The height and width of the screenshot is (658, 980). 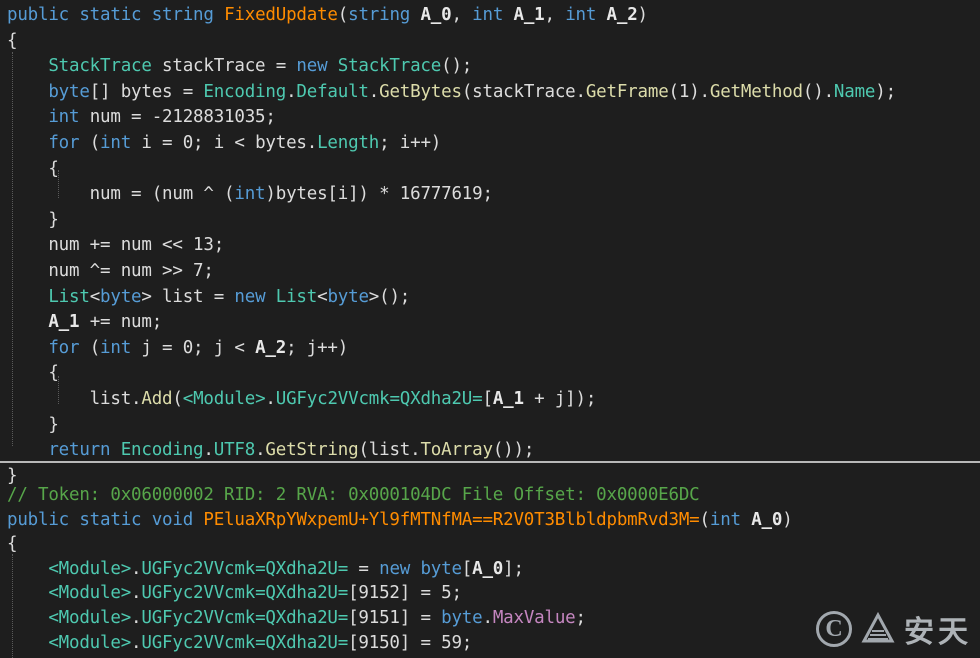 I want to click on code-line: for (int j = 0; j < A_2; j++), so click(x=177, y=348).